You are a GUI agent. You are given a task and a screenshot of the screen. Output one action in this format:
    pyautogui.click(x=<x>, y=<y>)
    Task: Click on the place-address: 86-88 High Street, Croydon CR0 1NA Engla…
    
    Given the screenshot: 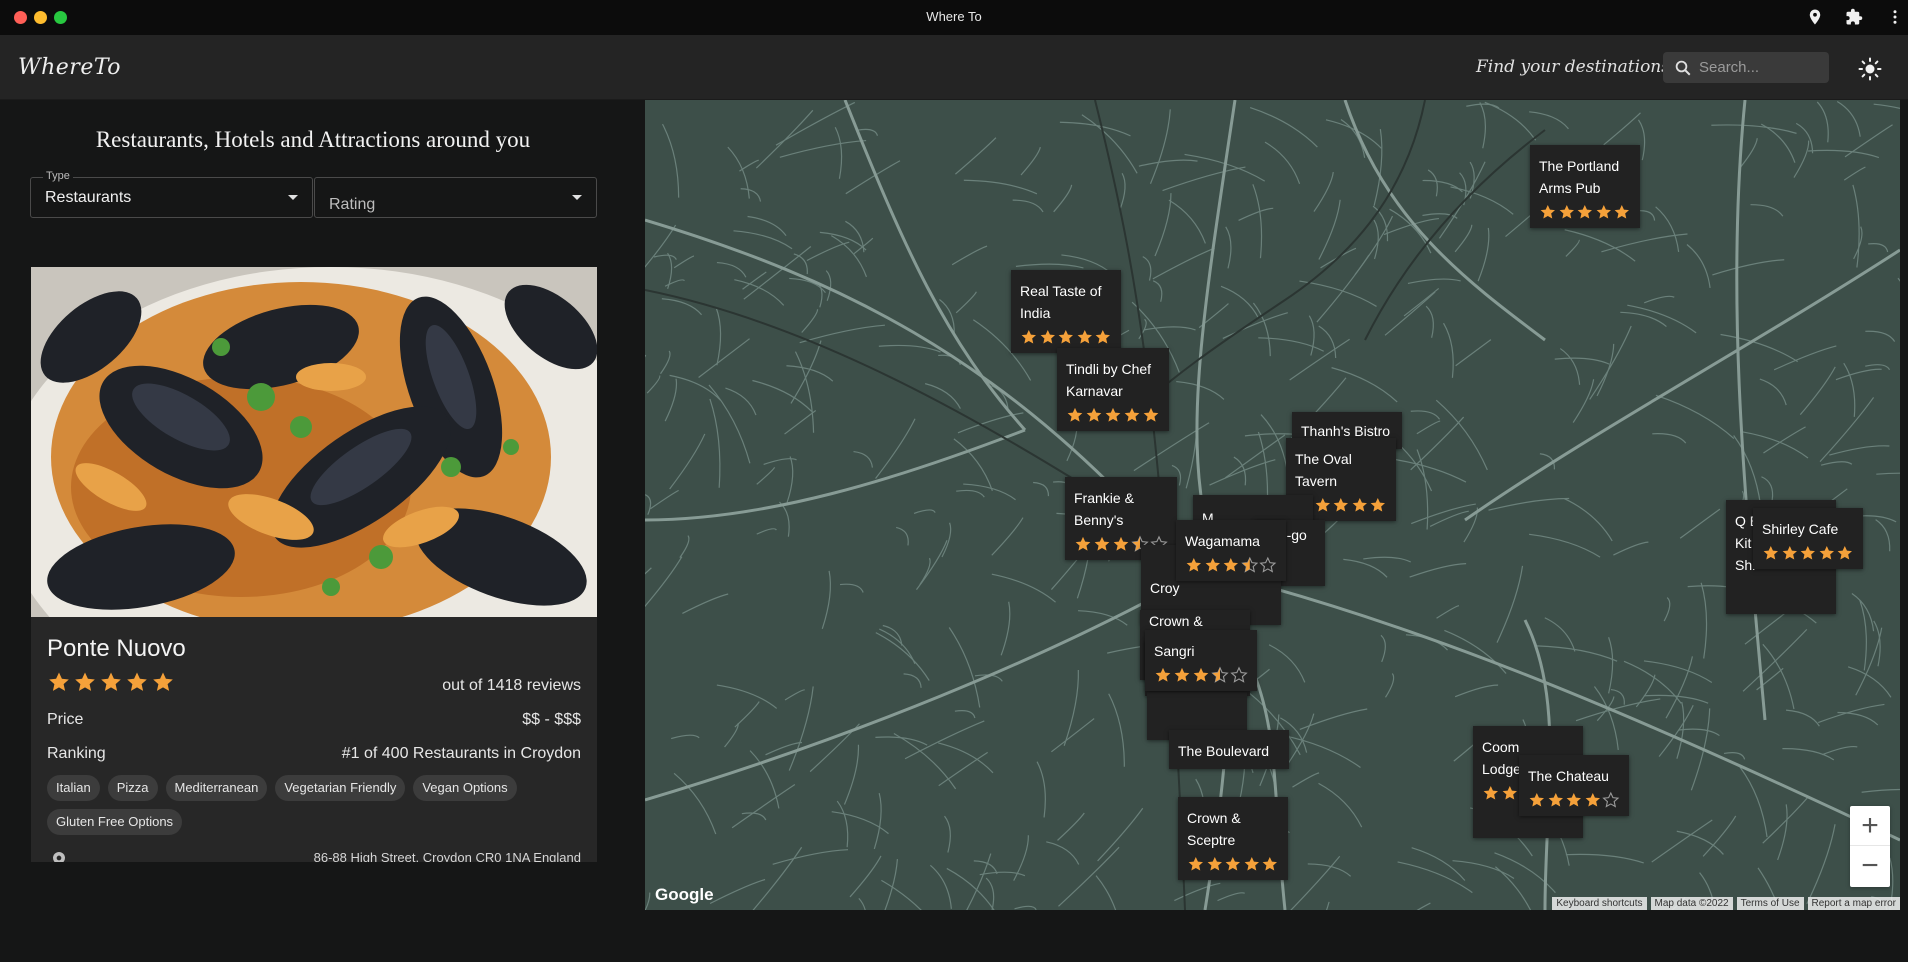 What is the action you would take?
    pyautogui.click(x=447, y=856)
    